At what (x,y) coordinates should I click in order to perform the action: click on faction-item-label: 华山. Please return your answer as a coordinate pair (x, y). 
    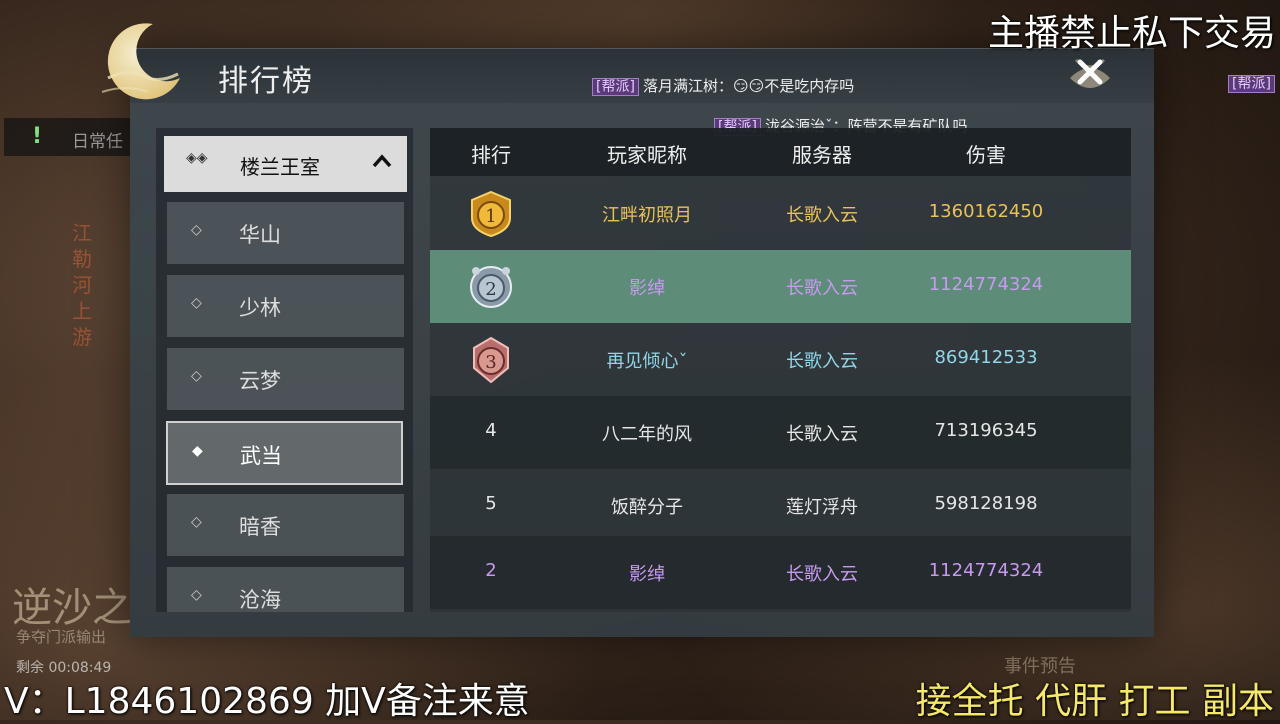
    Looking at the image, I should click on (260, 235).